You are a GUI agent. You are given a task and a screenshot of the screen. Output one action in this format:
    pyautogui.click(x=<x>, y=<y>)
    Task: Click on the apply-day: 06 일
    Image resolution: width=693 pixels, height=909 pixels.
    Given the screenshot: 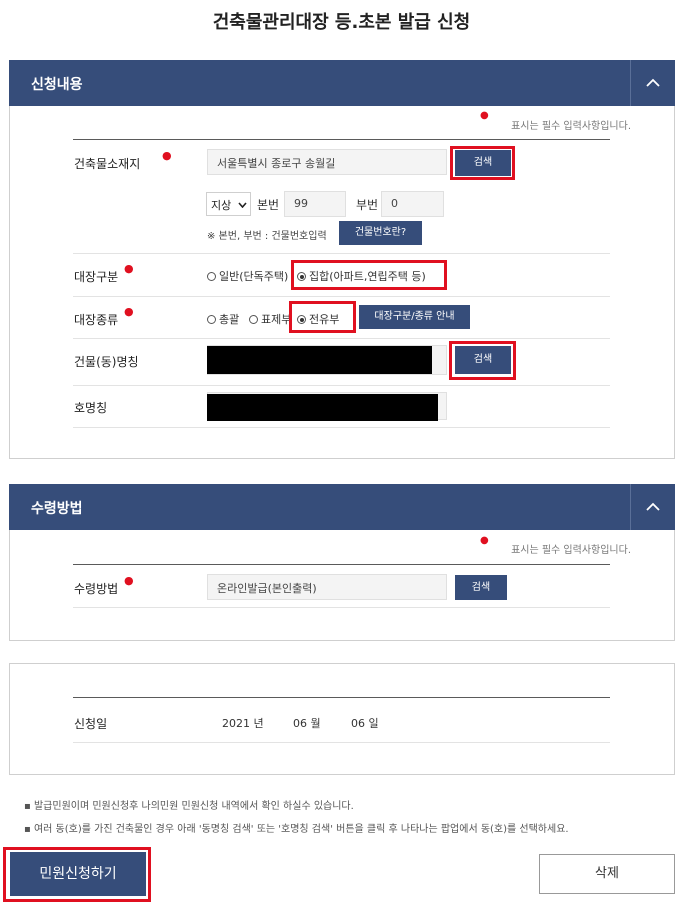 What is the action you would take?
    pyautogui.click(x=365, y=723)
    